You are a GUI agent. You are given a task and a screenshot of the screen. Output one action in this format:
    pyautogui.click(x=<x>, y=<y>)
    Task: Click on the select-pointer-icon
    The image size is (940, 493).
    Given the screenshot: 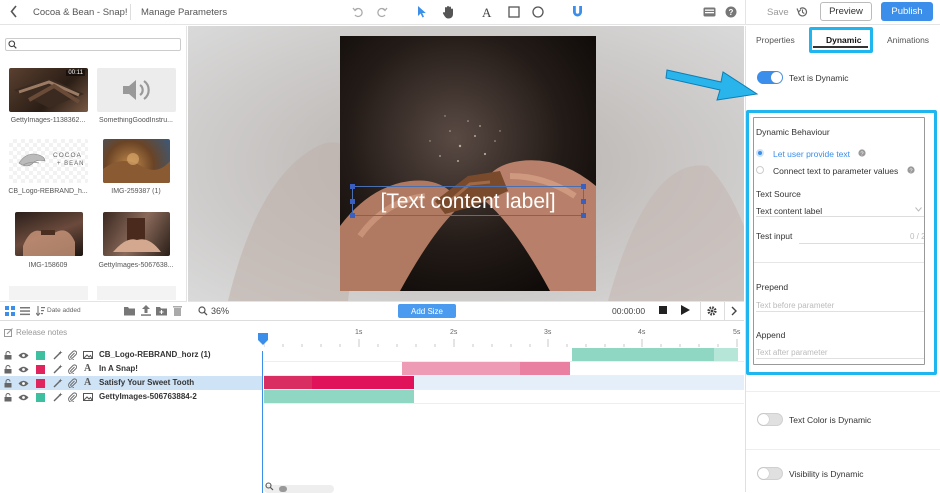 What is the action you would take?
    pyautogui.click(x=422, y=11)
    